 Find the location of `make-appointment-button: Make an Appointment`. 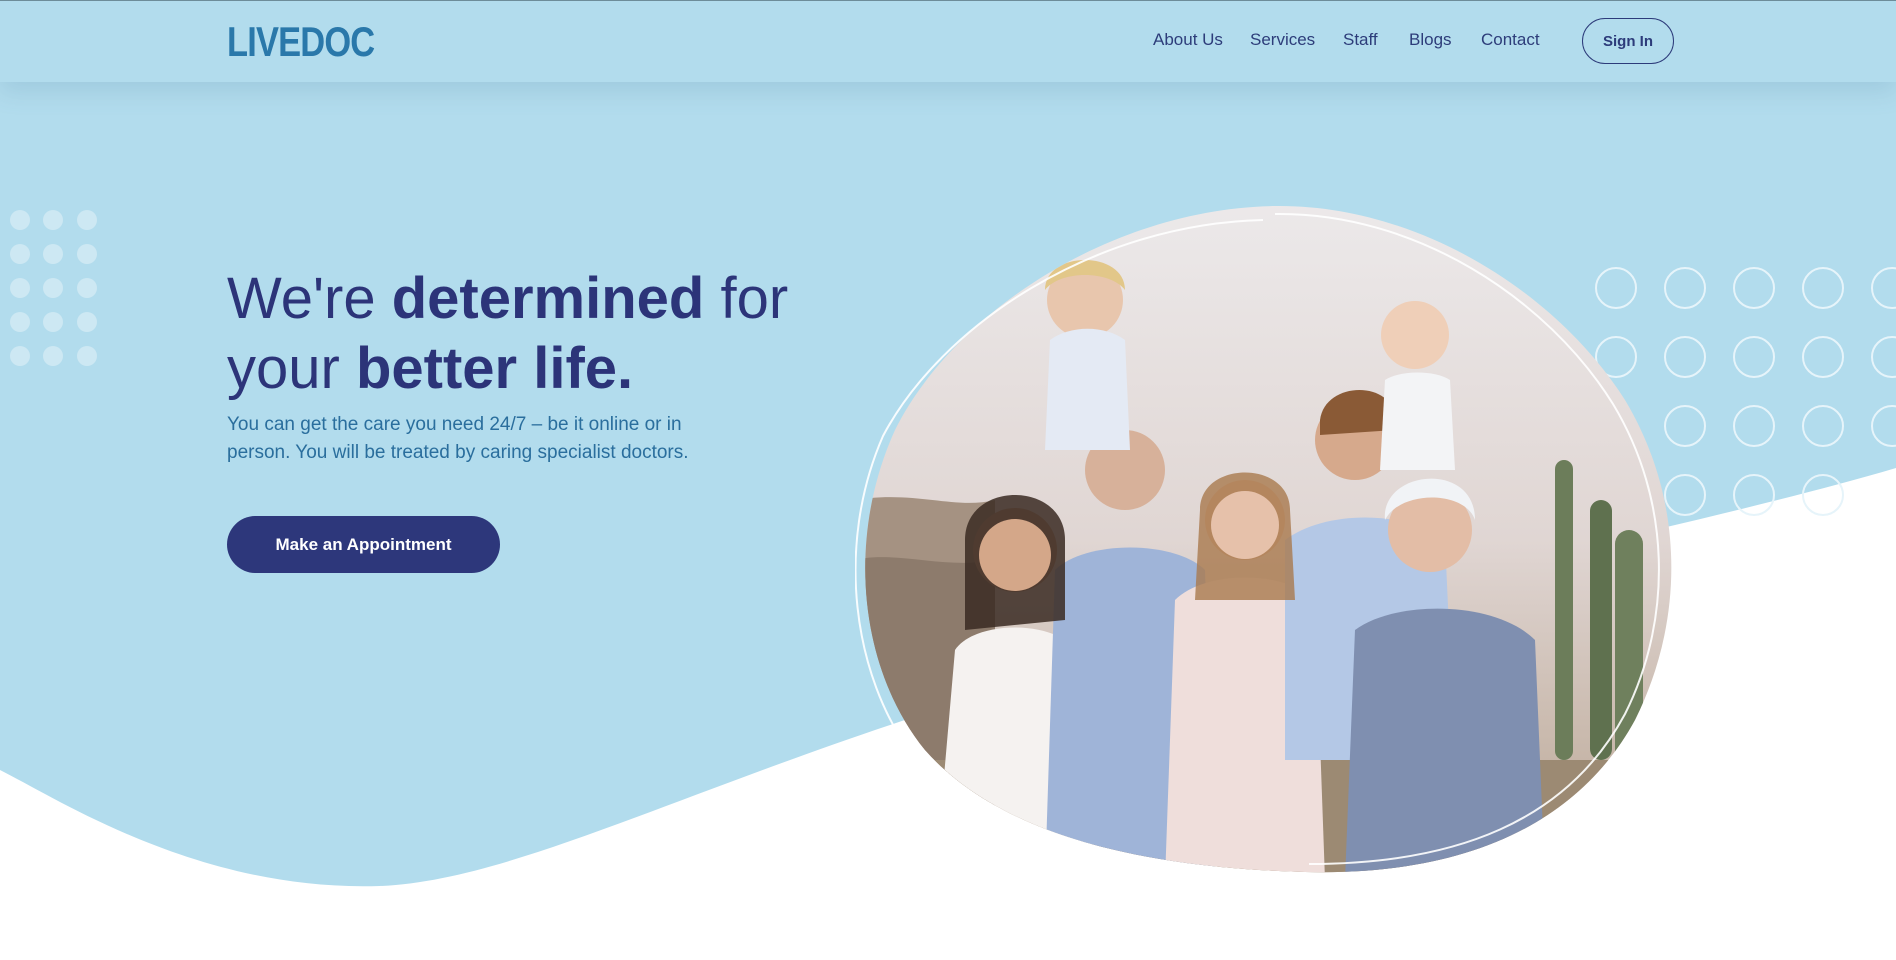

make-appointment-button: Make an Appointment is located at coordinates (363, 544).